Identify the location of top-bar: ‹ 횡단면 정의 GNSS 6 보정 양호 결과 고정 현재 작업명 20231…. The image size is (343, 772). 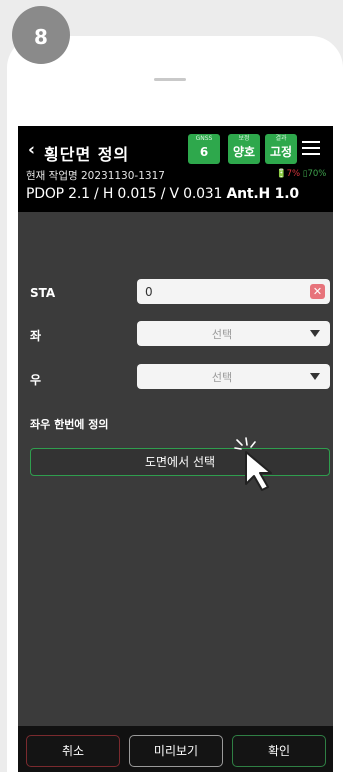
(175, 169).